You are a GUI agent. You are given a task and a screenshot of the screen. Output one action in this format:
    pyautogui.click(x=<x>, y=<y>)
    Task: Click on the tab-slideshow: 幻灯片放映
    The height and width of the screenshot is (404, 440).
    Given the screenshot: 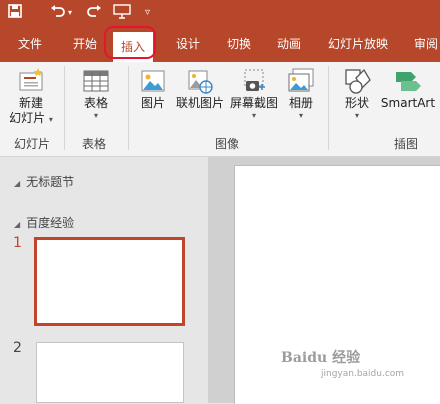 What is the action you would take?
    pyautogui.click(x=358, y=44)
    